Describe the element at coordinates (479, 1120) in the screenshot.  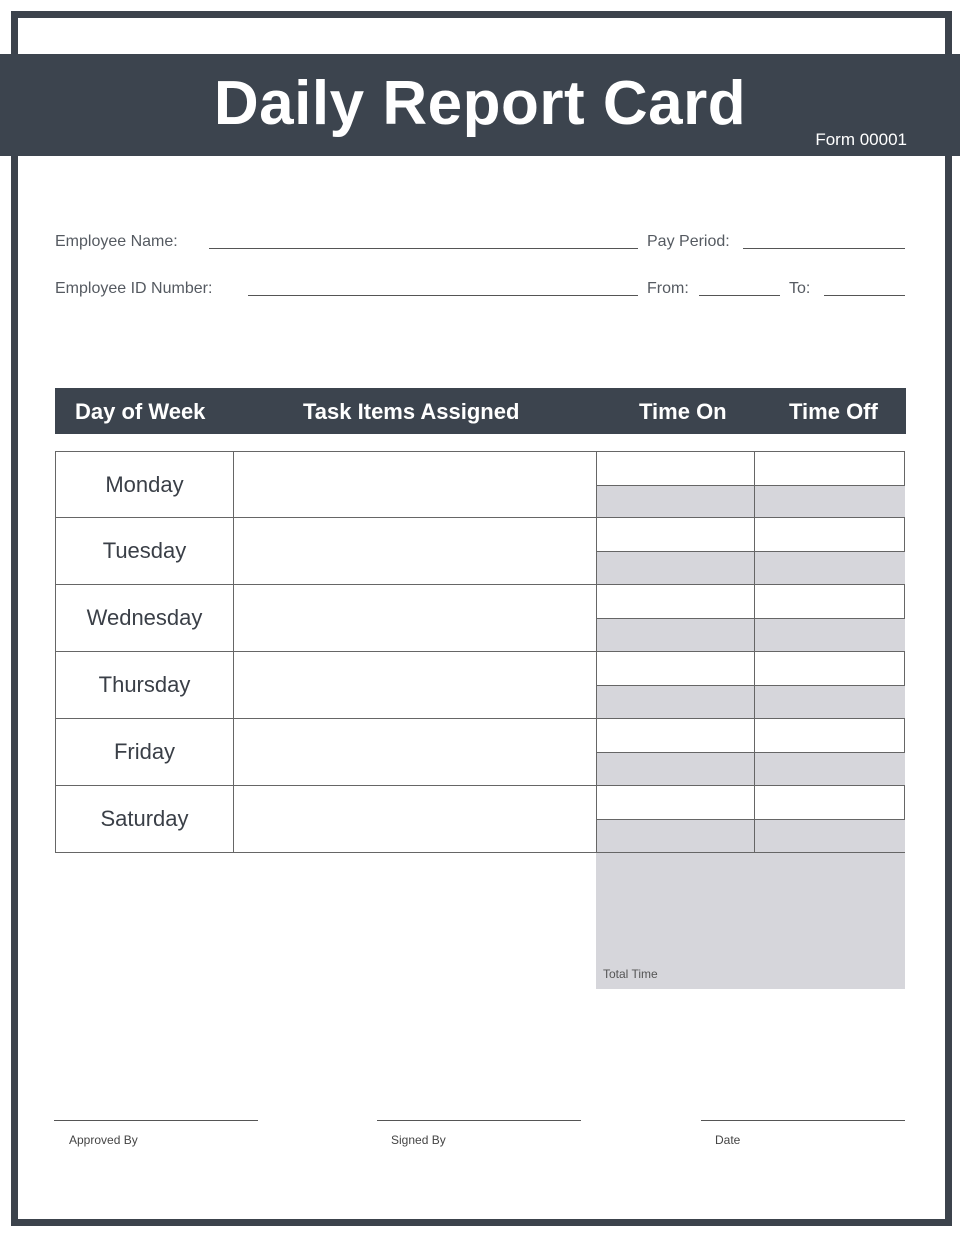
I see `signed-by-line` at that location.